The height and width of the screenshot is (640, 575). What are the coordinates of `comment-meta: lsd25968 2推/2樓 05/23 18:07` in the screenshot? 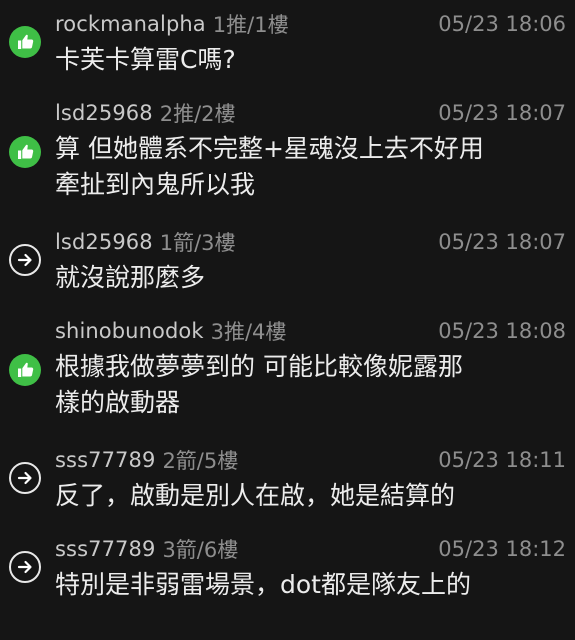 It's located at (310, 113).